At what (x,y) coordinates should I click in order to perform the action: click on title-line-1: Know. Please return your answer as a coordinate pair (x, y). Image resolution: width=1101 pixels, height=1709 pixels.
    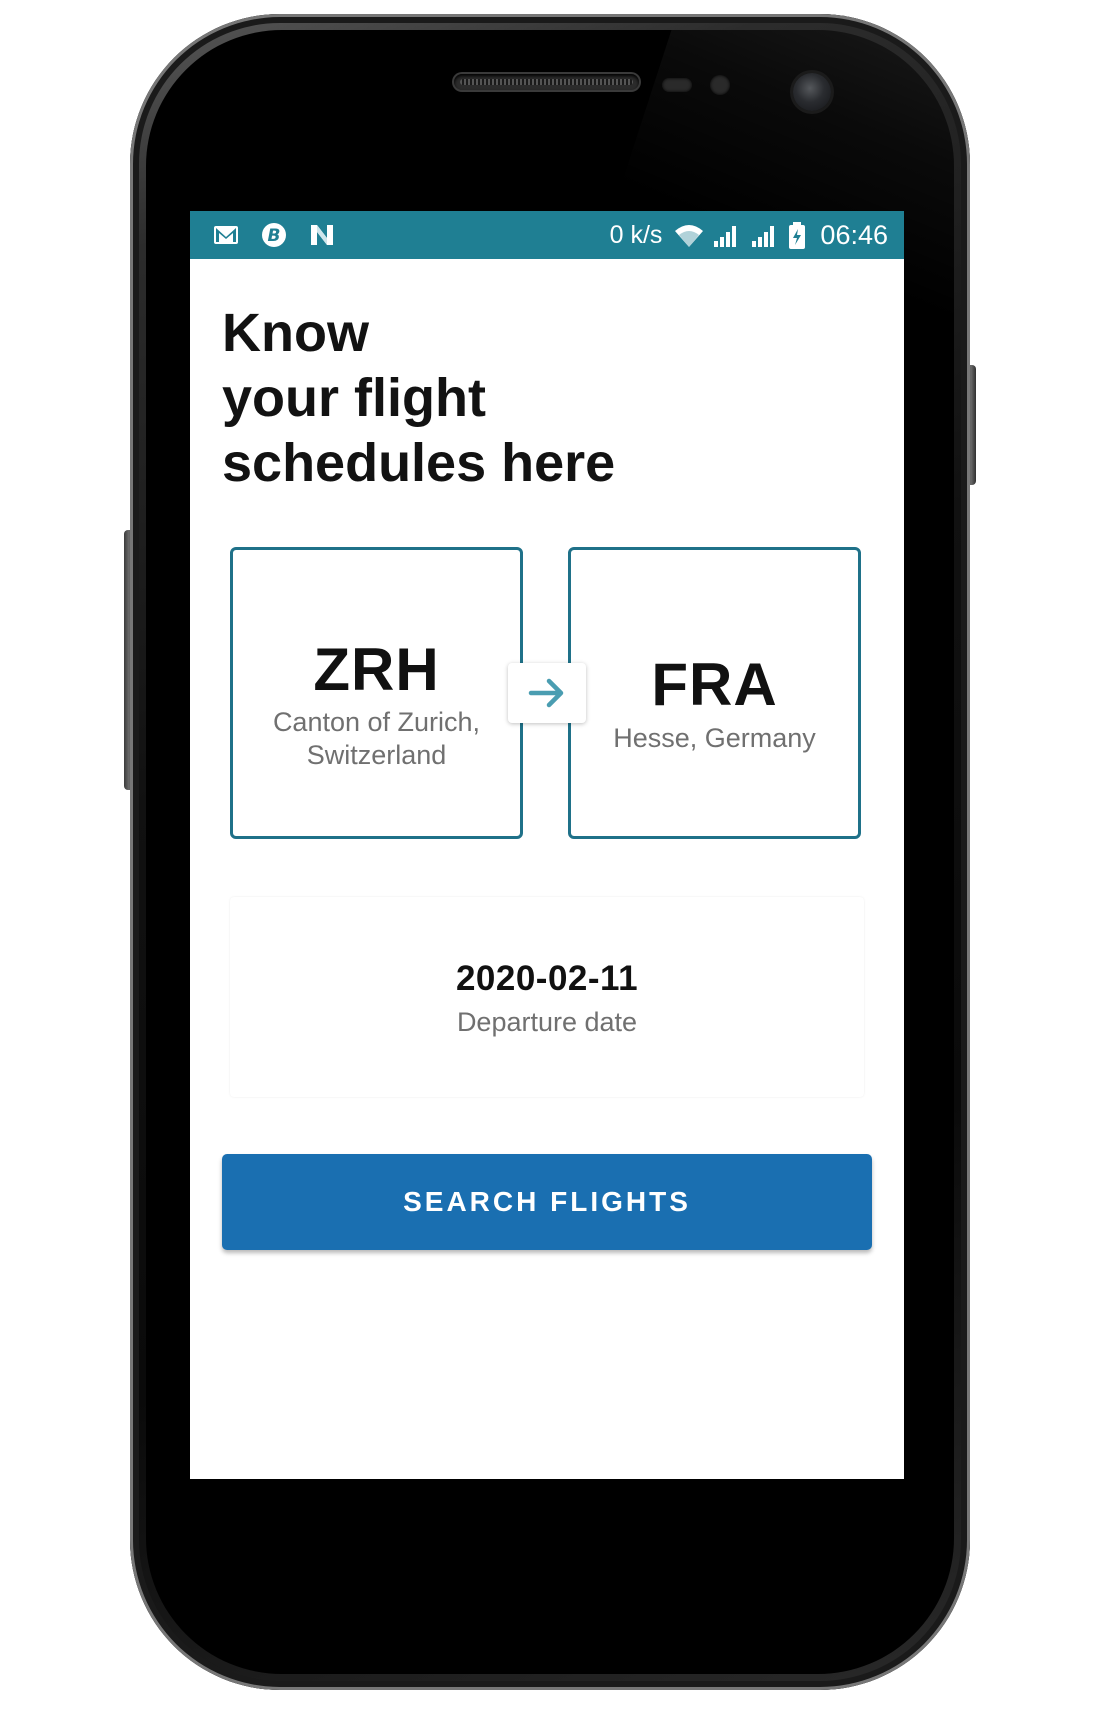
    Looking at the image, I should click on (295, 333).